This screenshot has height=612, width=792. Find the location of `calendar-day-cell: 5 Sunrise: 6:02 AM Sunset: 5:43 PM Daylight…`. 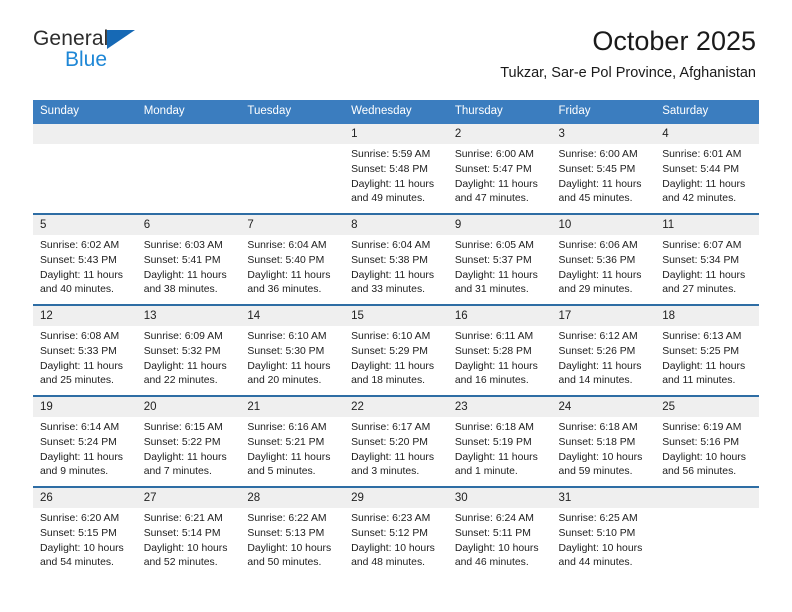

calendar-day-cell: 5 Sunrise: 6:02 AM Sunset: 5:43 PM Daylight… is located at coordinates (85, 258).